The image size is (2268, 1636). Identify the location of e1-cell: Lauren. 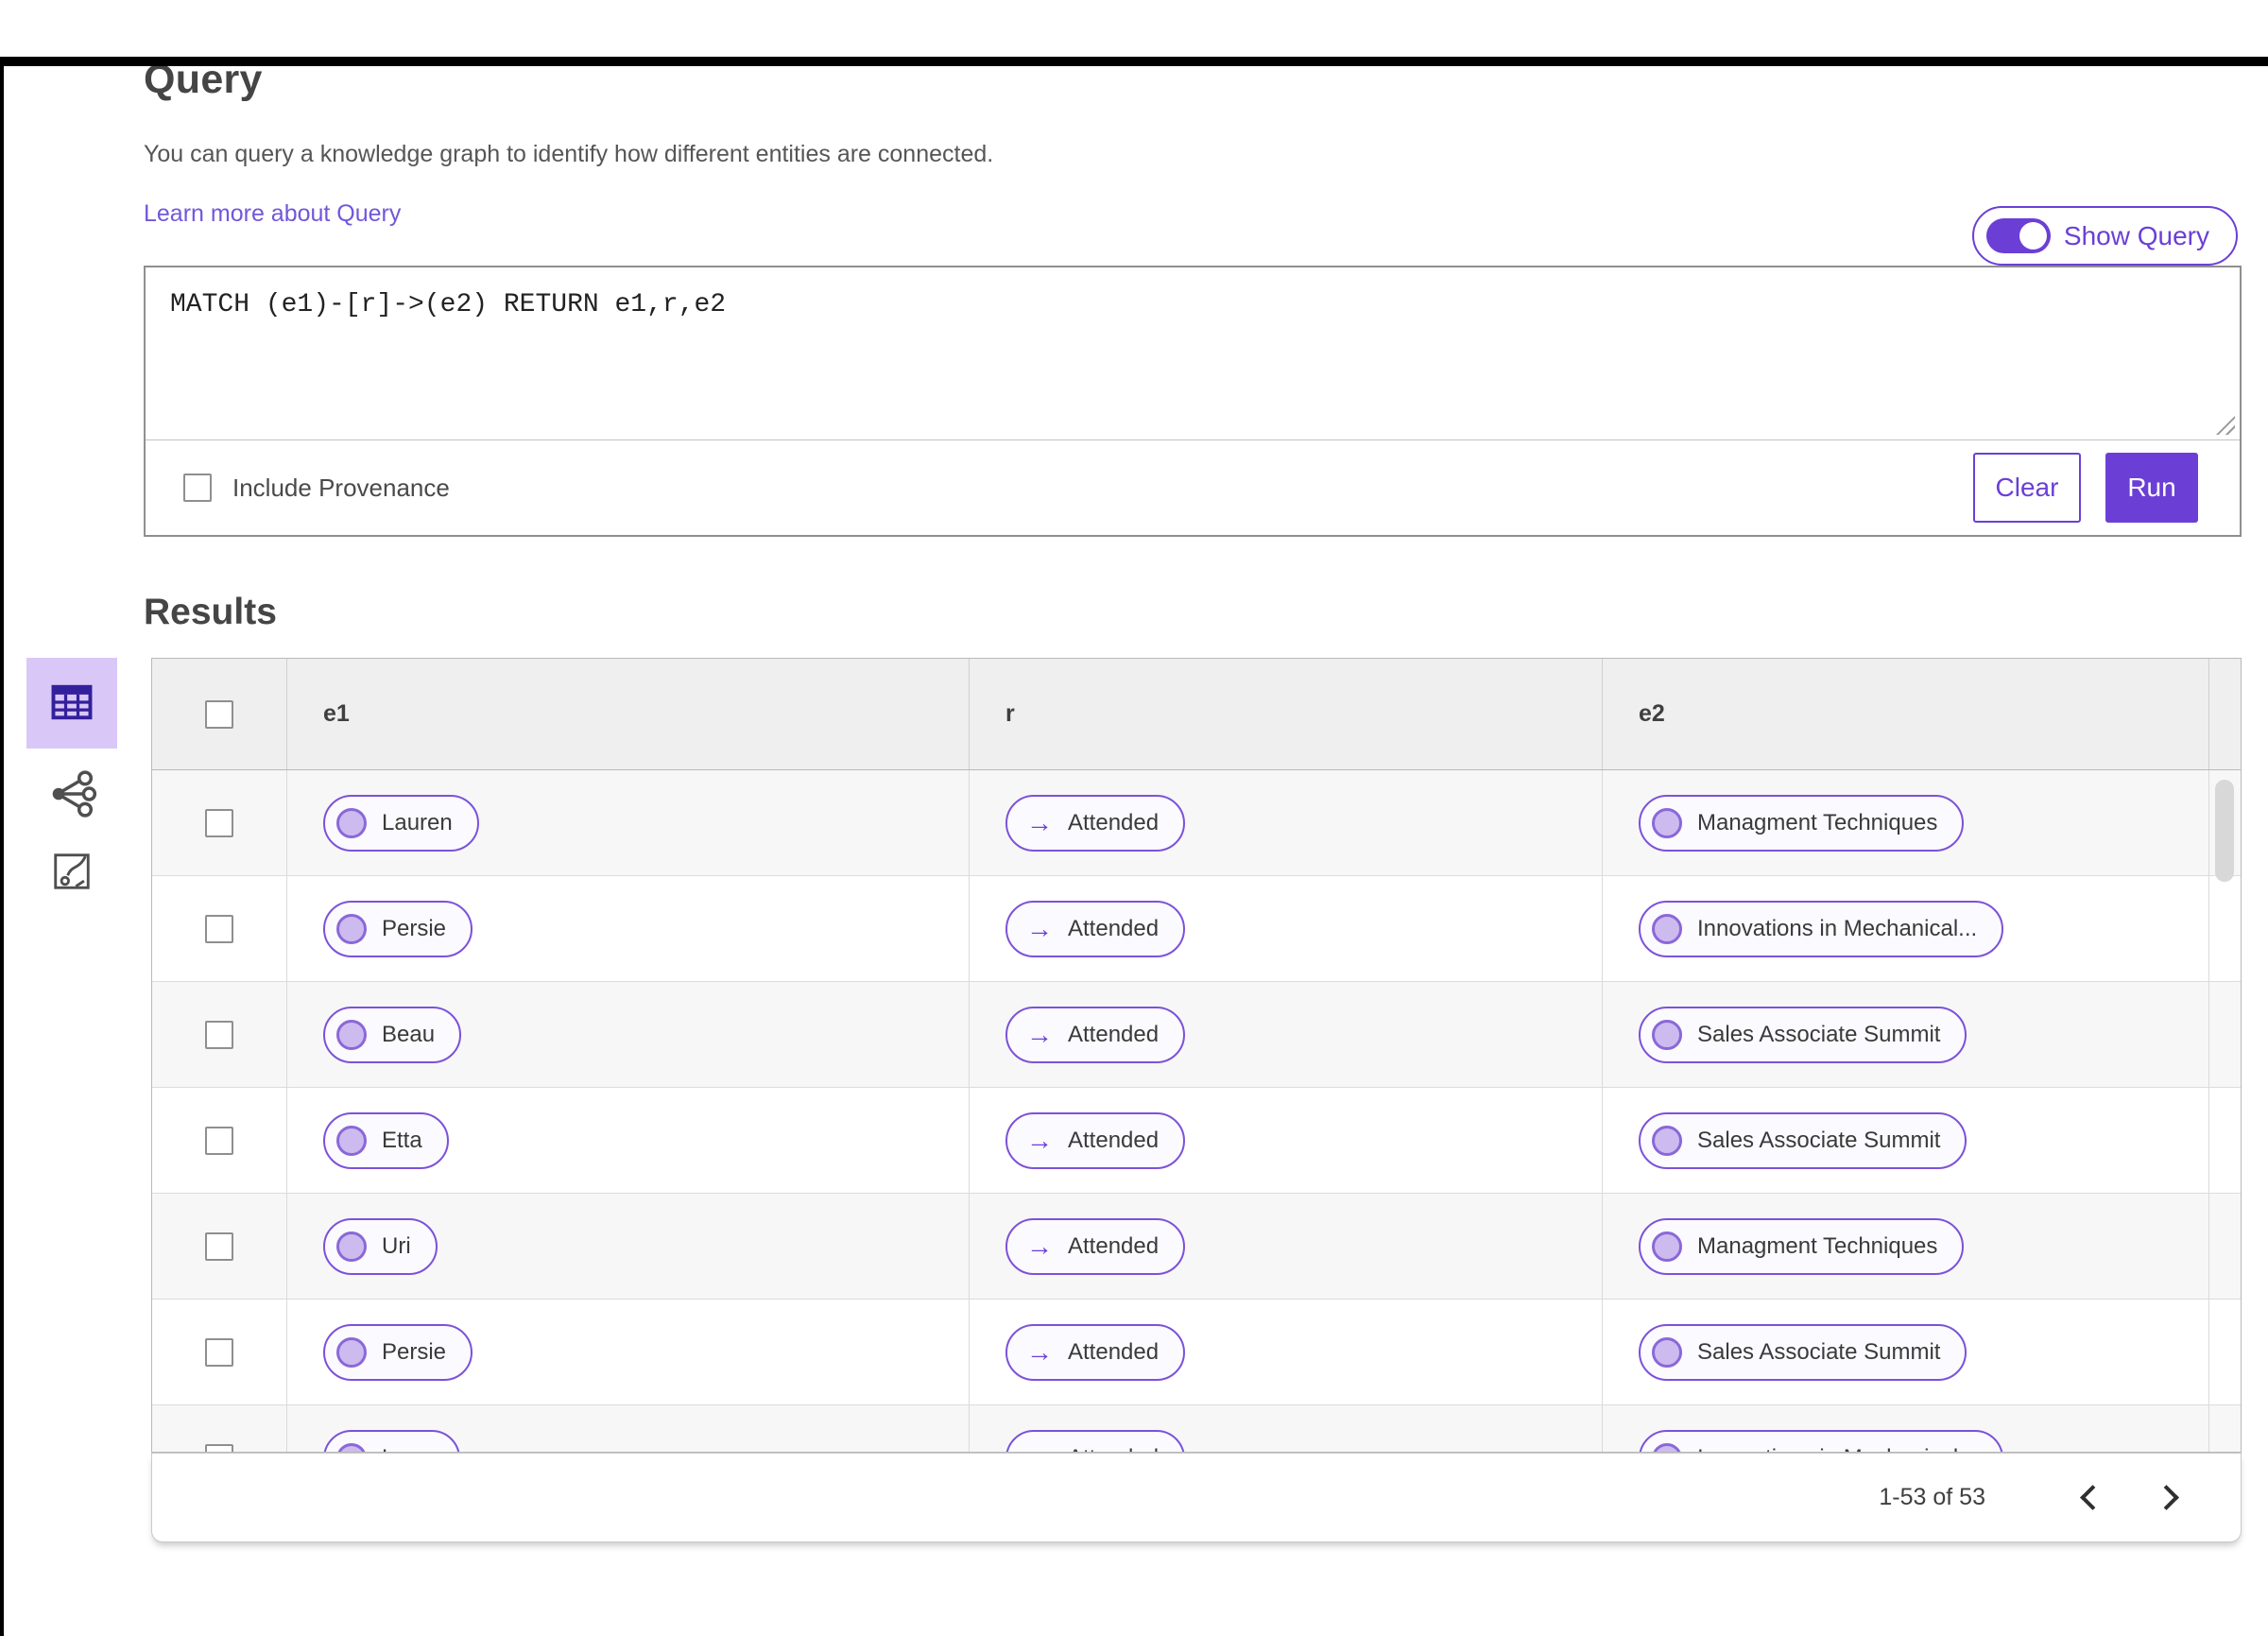
(627, 822).